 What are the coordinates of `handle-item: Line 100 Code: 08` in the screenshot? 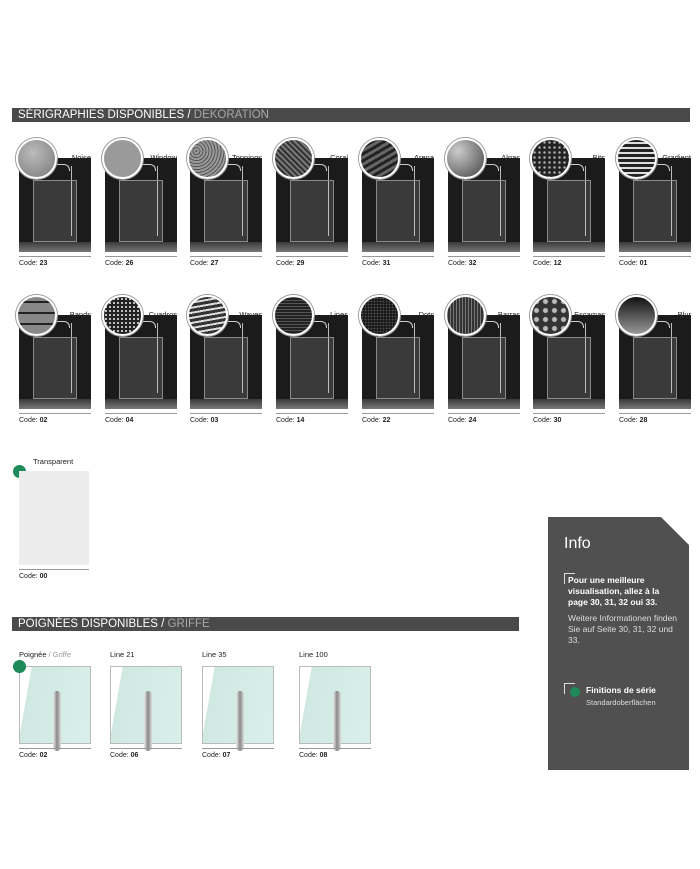 It's located at (335, 705).